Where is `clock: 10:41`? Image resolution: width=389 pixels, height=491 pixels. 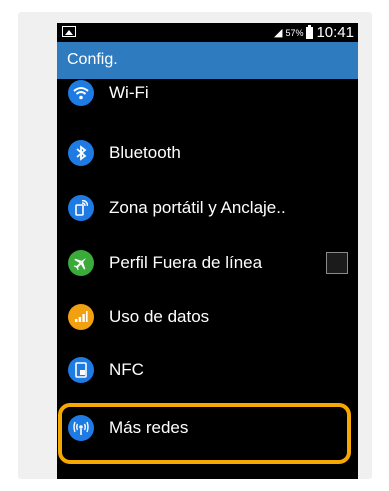 clock: 10:41 is located at coordinates (335, 32).